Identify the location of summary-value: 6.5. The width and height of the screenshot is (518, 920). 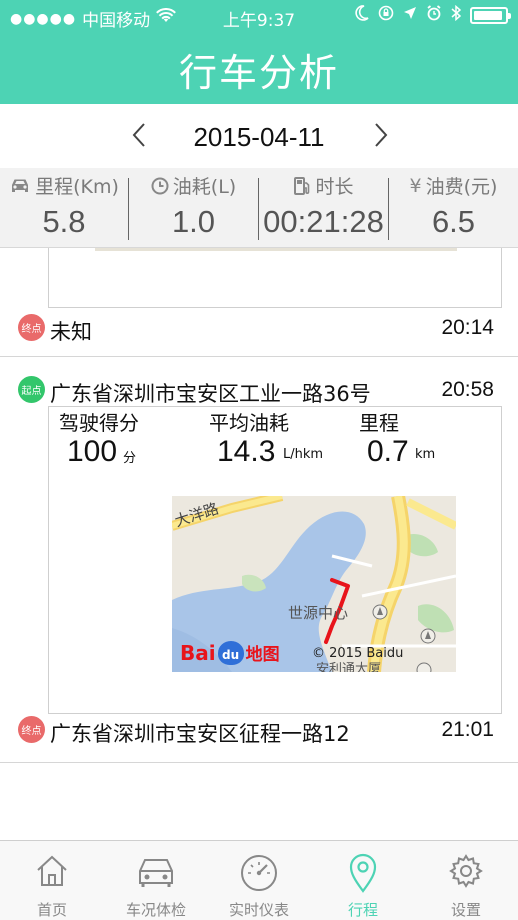
(453, 221).